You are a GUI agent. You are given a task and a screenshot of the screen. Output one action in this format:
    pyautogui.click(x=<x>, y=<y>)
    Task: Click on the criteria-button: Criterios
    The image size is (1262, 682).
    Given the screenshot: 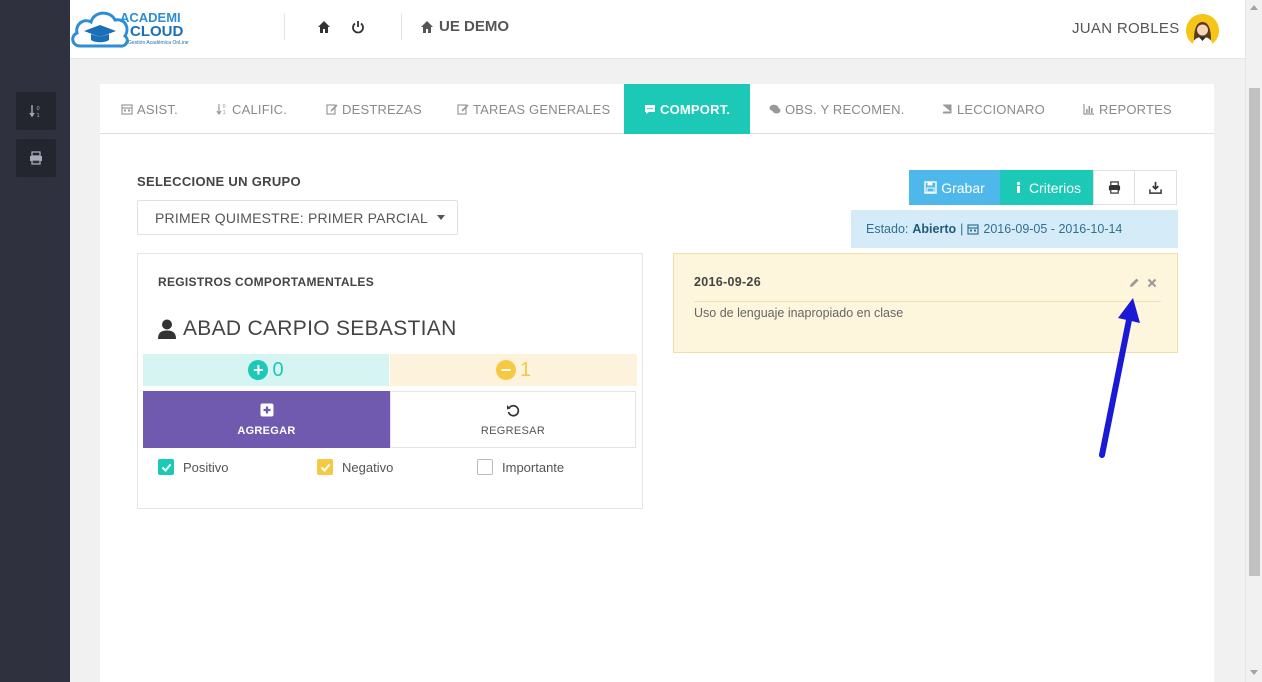 What is the action you would take?
    pyautogui.click(x=1046, y=187)
    